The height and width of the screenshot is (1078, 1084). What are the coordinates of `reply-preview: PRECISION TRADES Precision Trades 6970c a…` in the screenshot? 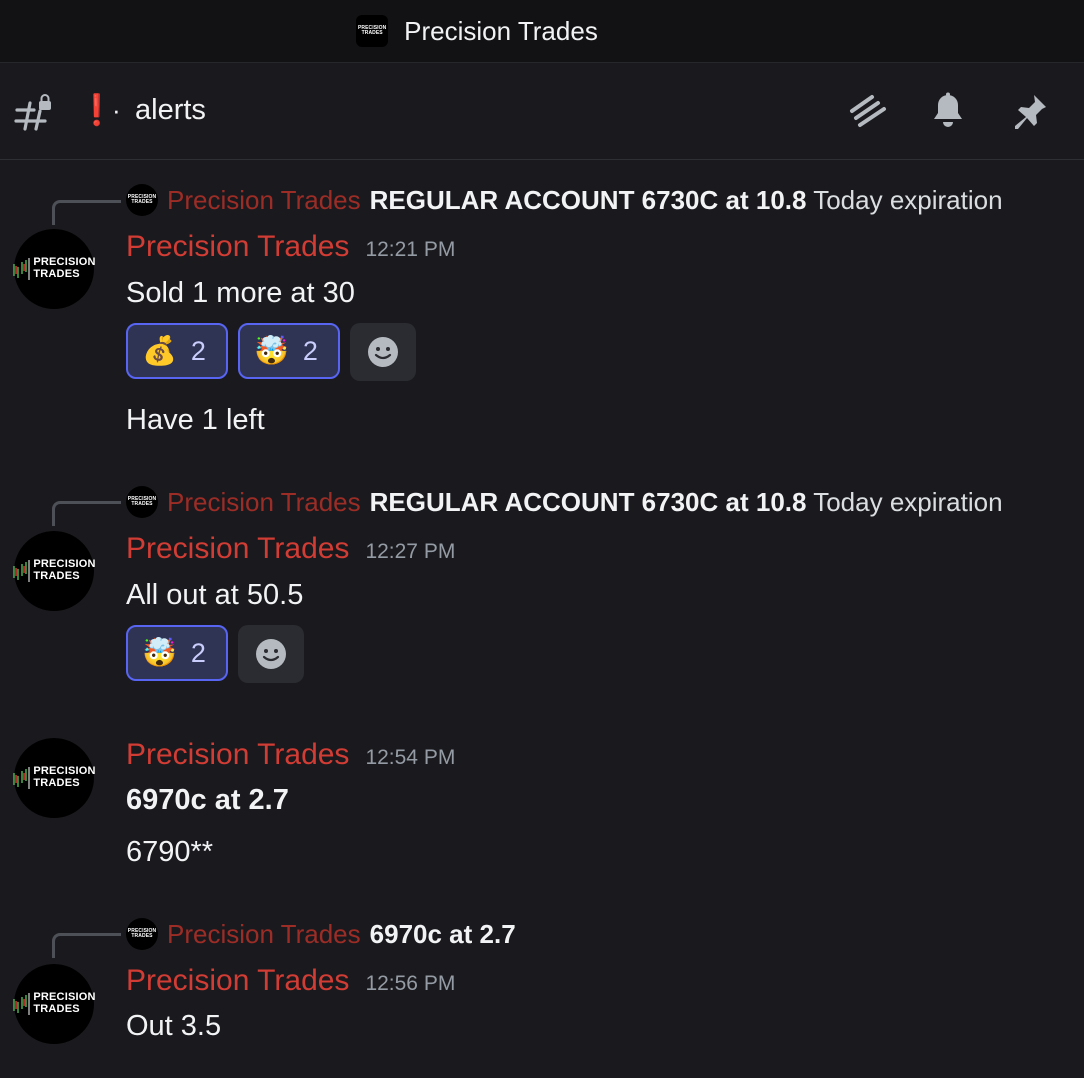 It's located at (321, 934).